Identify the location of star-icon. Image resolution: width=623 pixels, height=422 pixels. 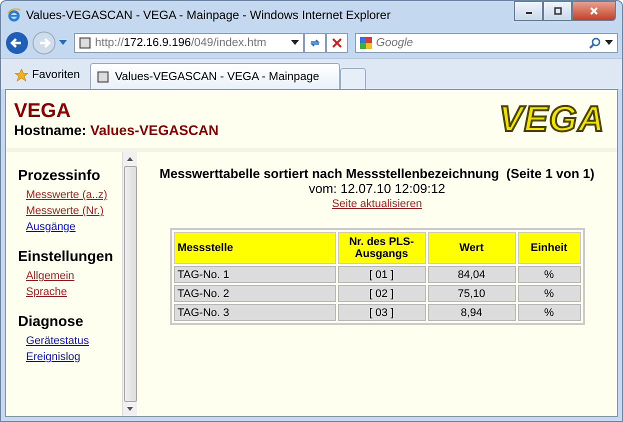
(21, 75).